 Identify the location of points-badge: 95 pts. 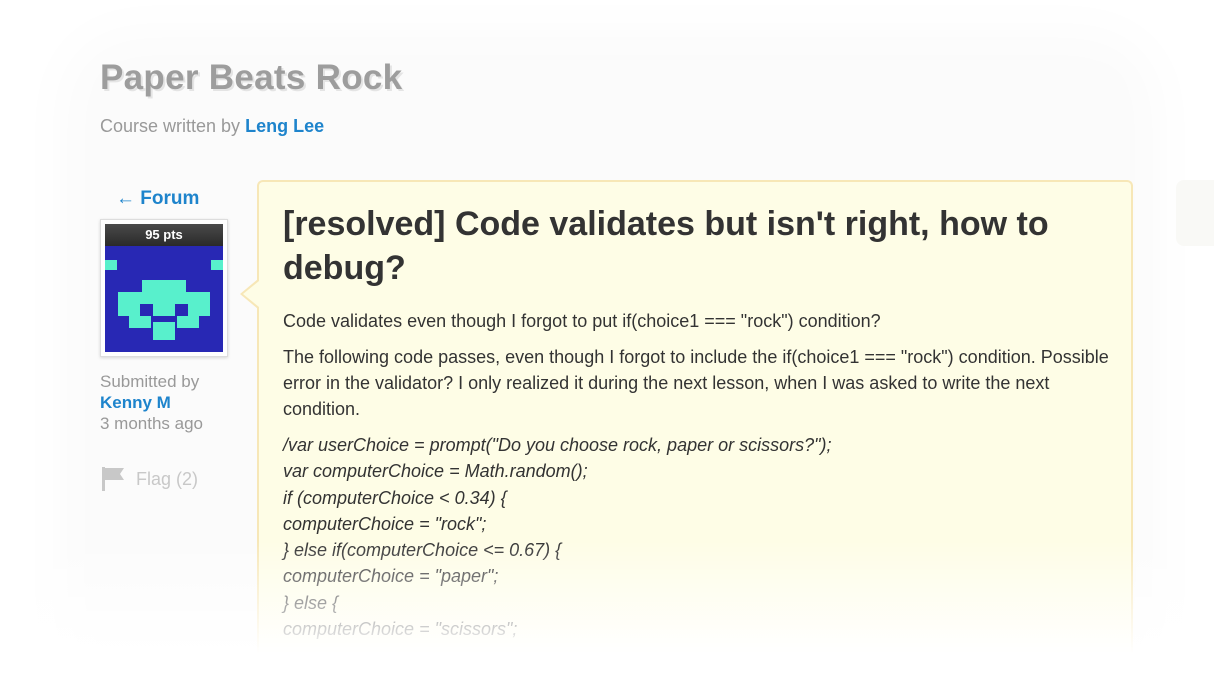
(164, 235).